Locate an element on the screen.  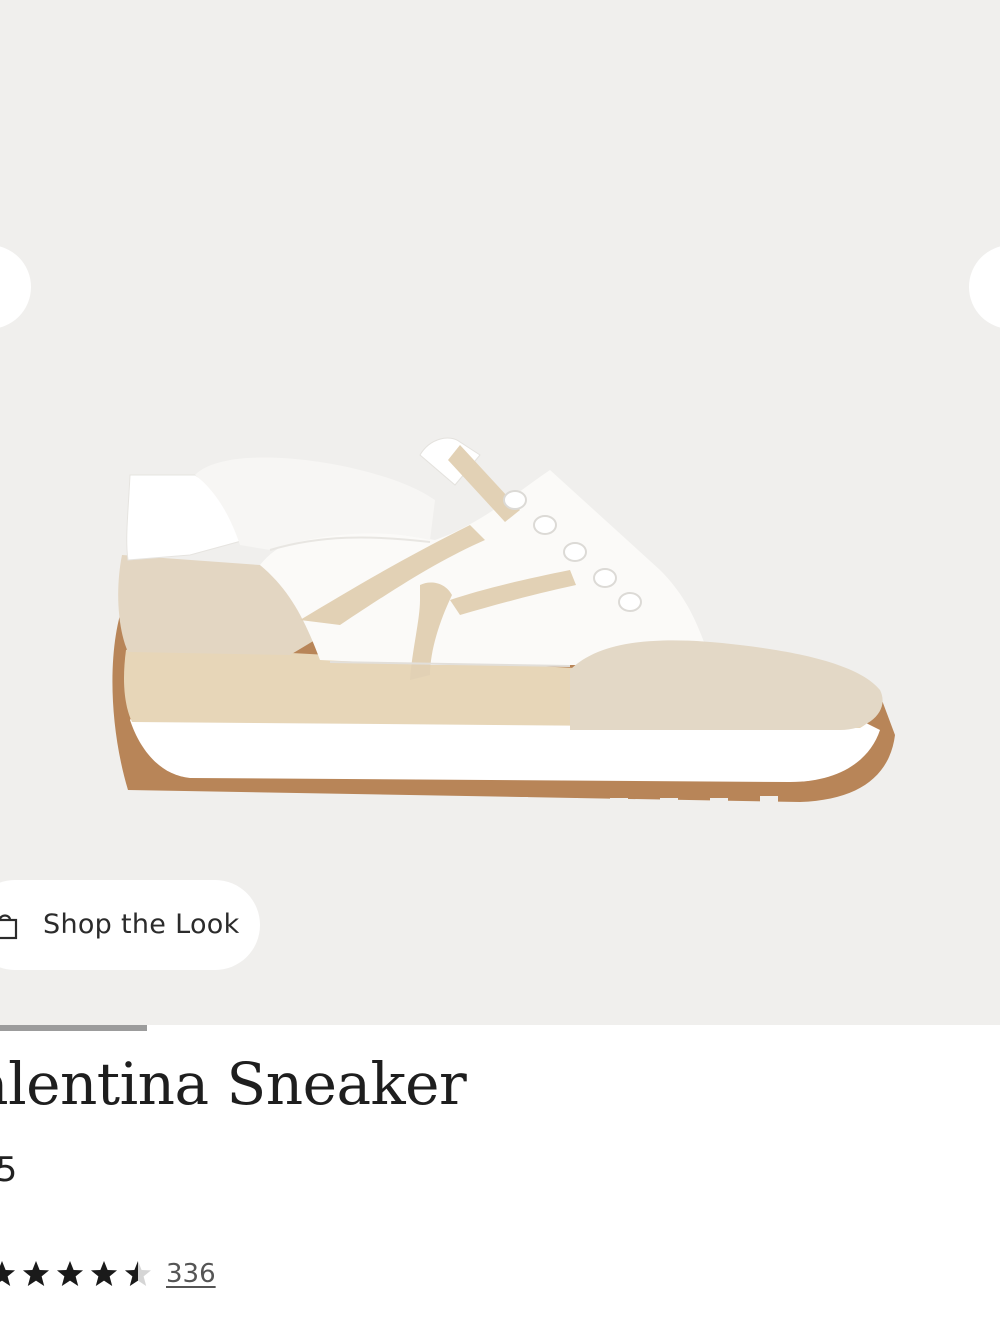
shopping-bag-icon is located at coordinates (9, 927).